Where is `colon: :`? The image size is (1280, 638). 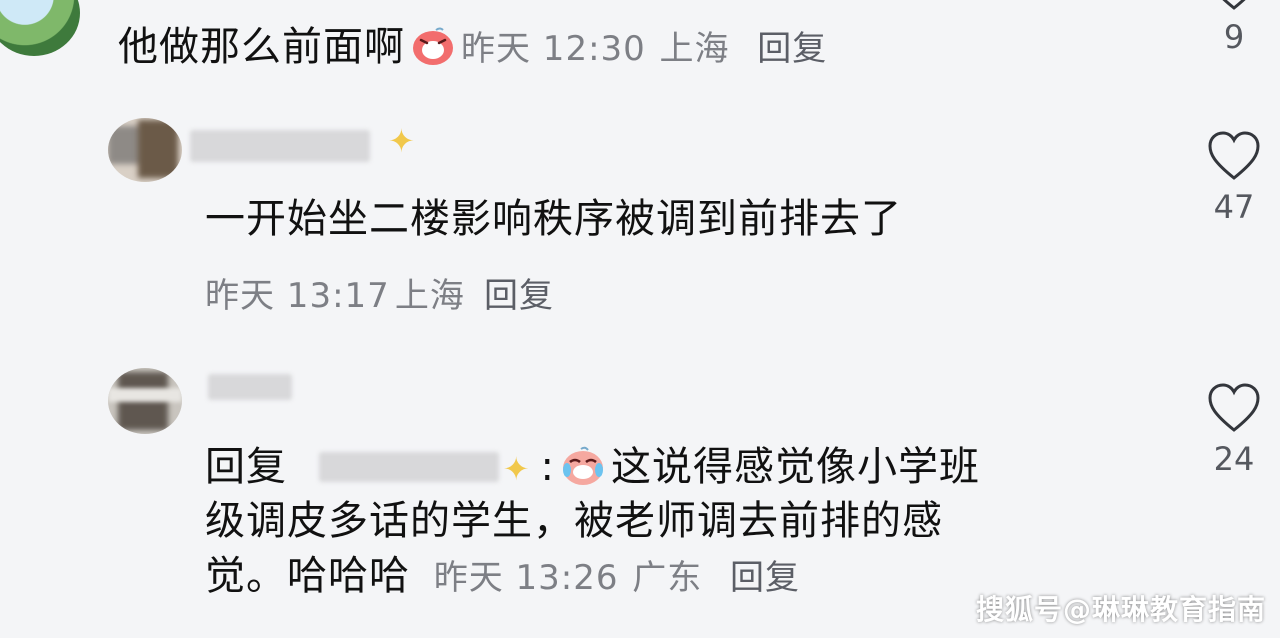 colon: : is located at coordinates (548, 467).